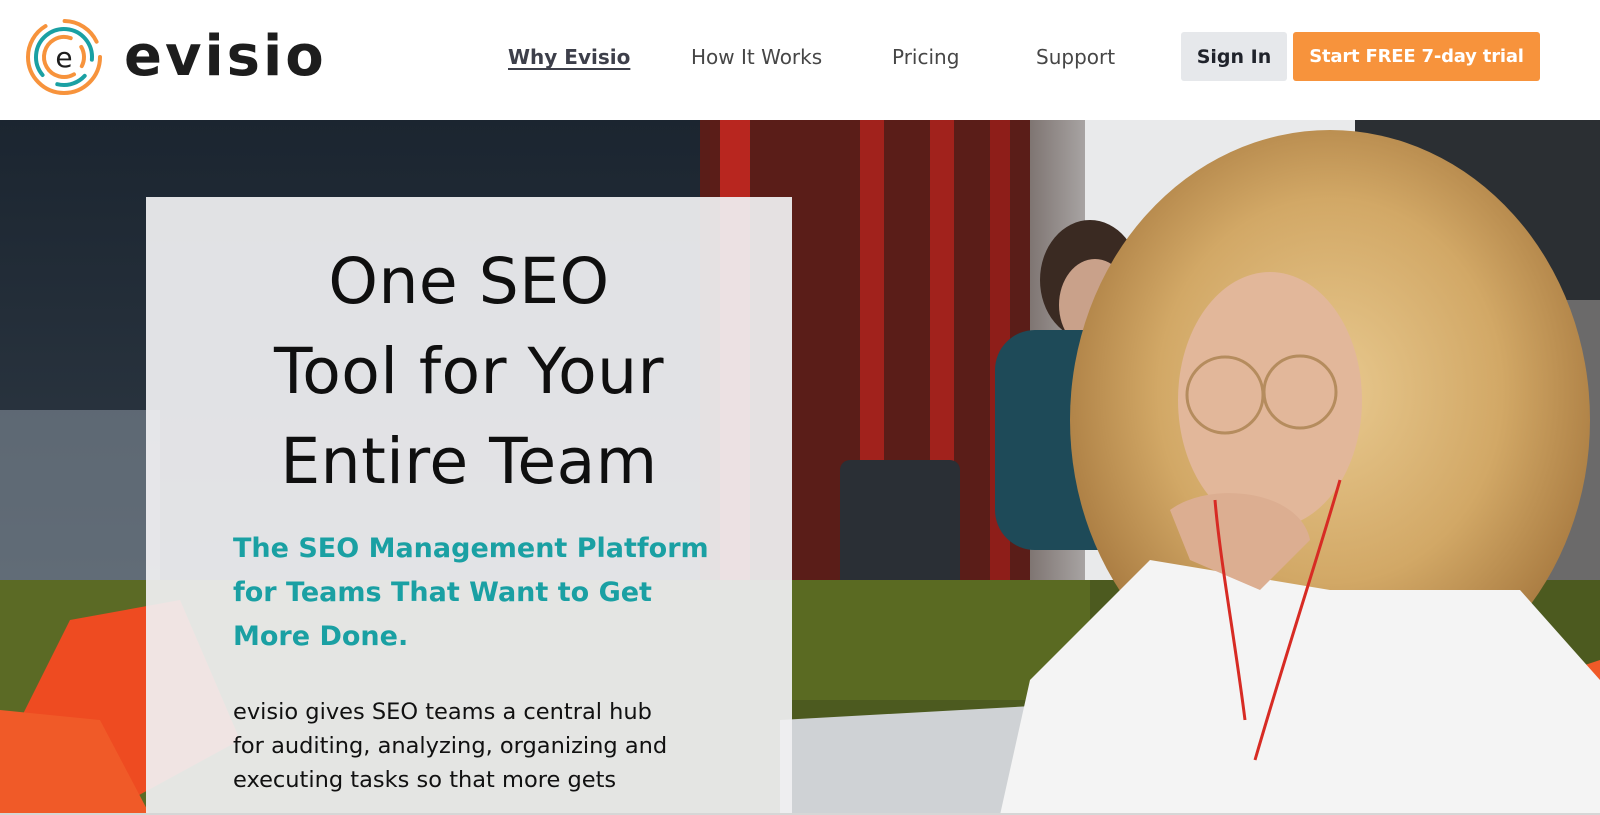 This screenshot has width=1600, height=815. I want to click on hero-headline: One SEO Tool for Your Entire Team, so click(469, 372).